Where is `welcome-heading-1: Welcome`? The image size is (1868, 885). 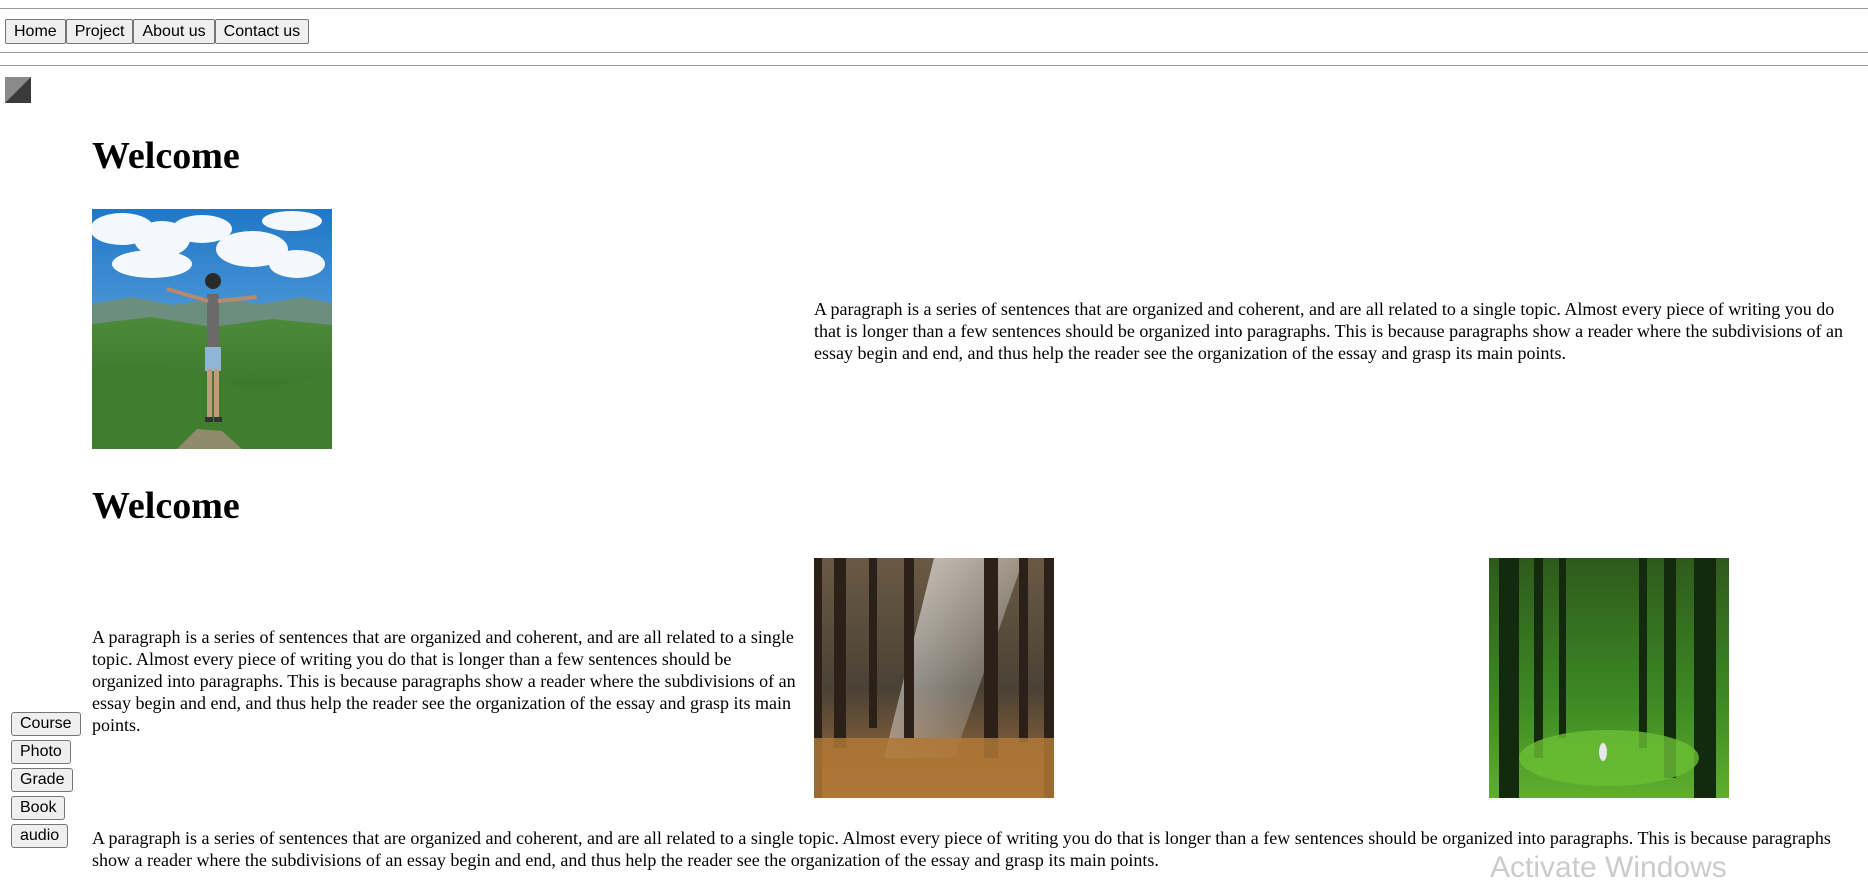
welcome-heading-1: Welcome is located at coordinates (166, 156).